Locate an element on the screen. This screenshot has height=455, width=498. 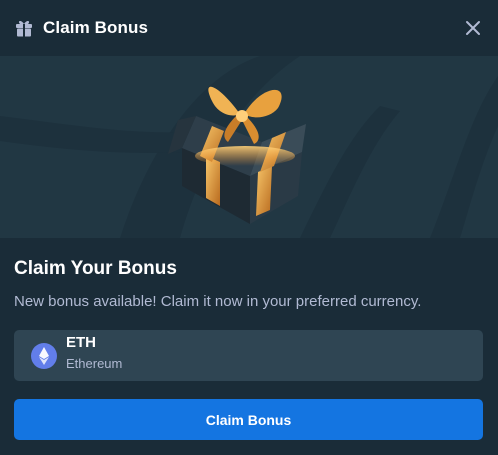
currency-option-eth: ETH Ethereum is located at coordinates (248, 355).